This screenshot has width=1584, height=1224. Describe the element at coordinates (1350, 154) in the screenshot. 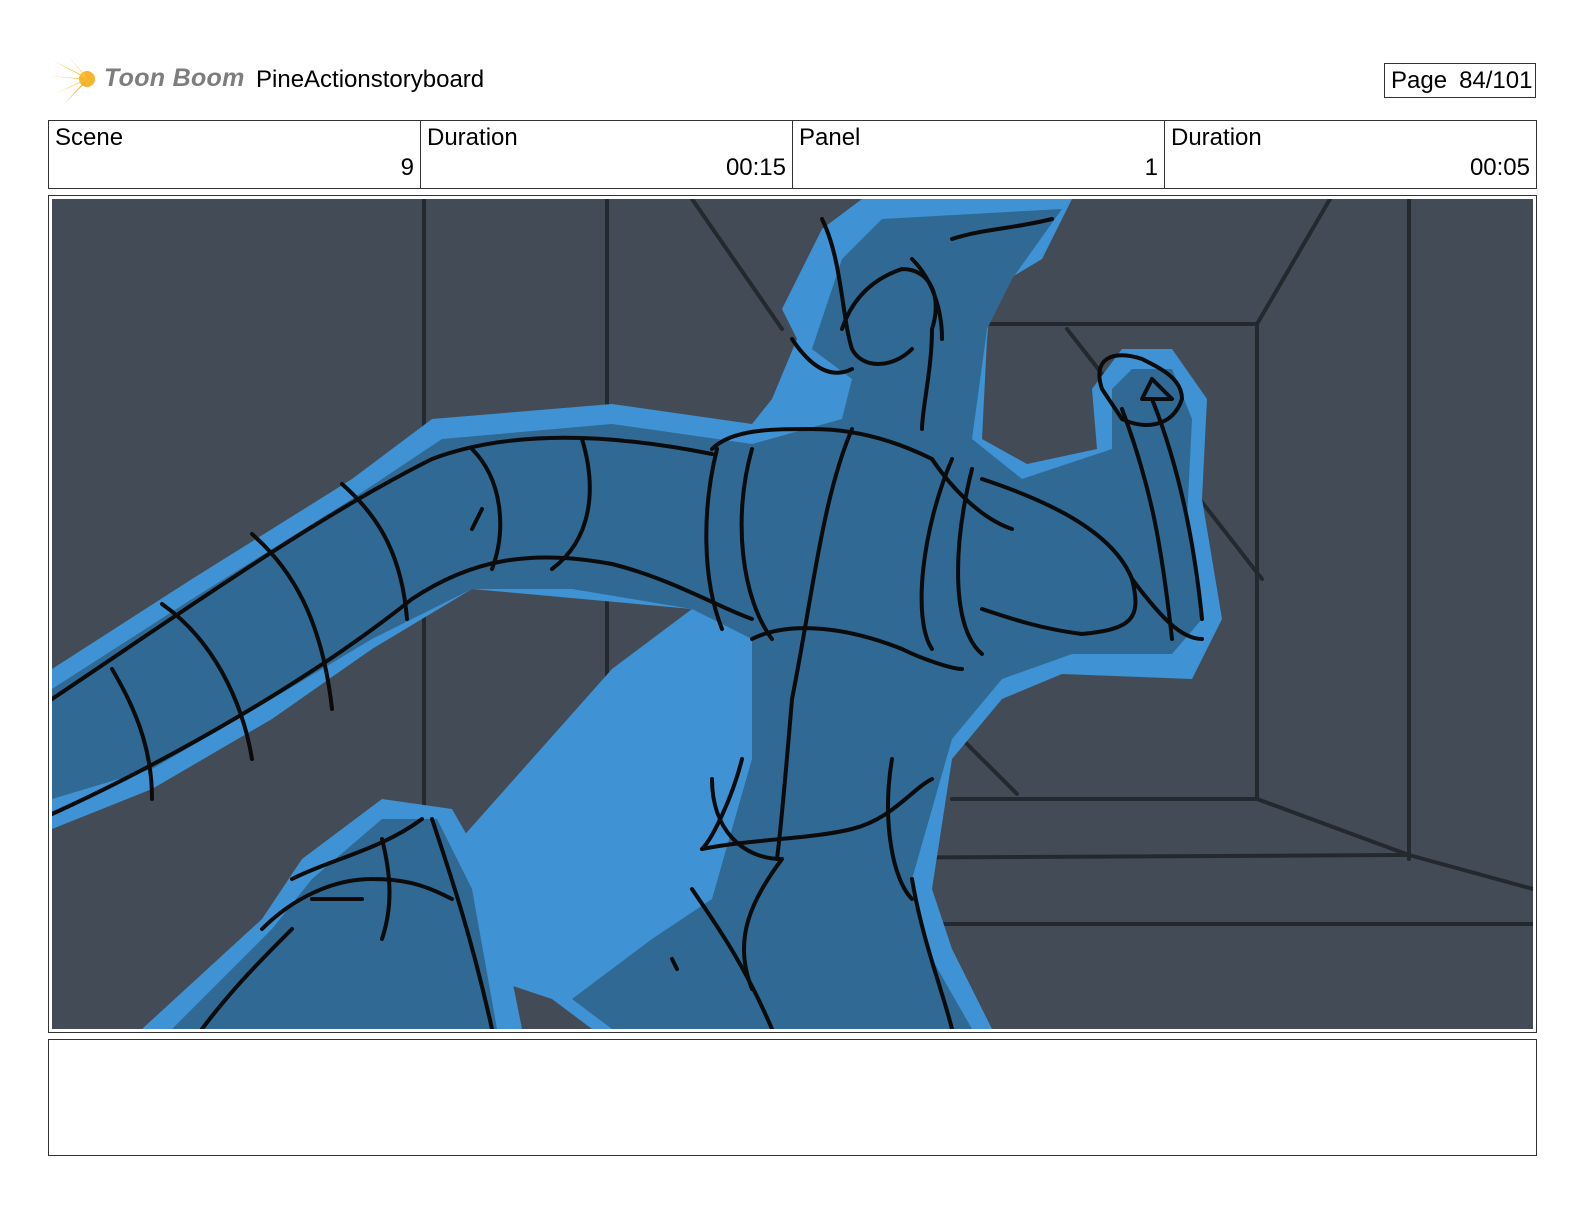

I see `panel-duration-cell: Duration 00:05` at that location.